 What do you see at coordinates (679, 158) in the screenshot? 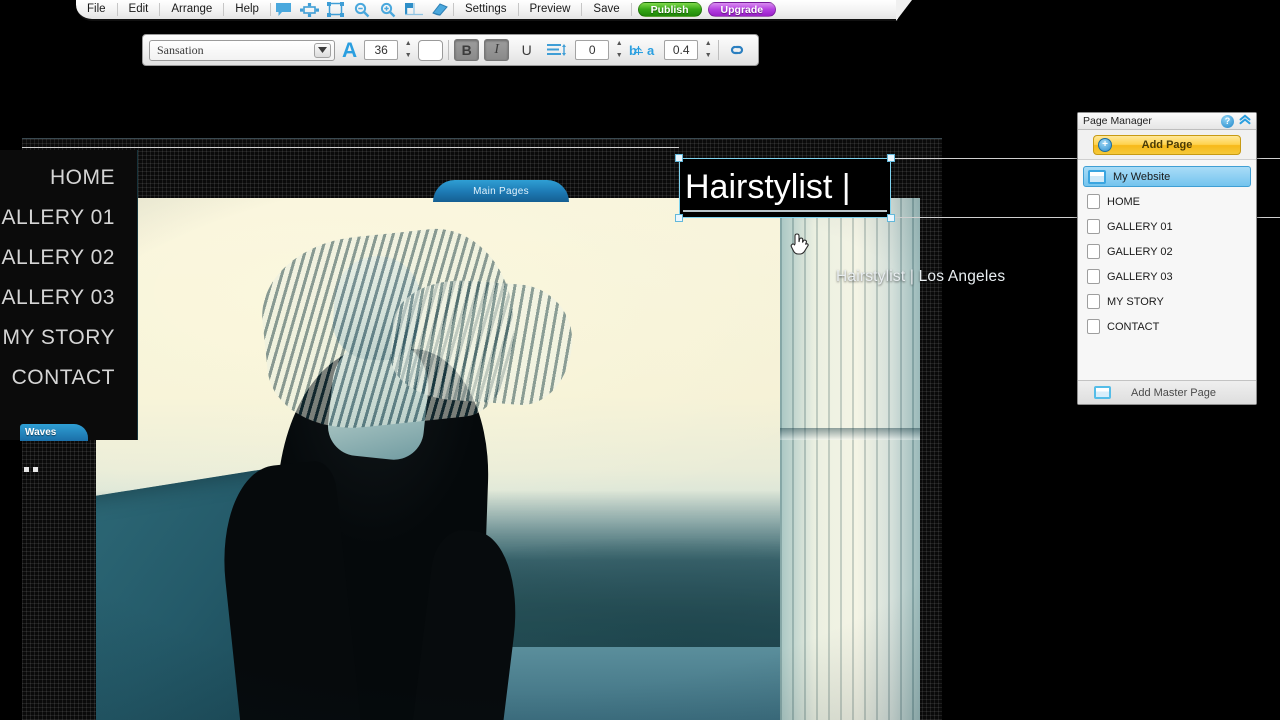
I see `resize-handle-top-left` at bounding box center [679, 158].